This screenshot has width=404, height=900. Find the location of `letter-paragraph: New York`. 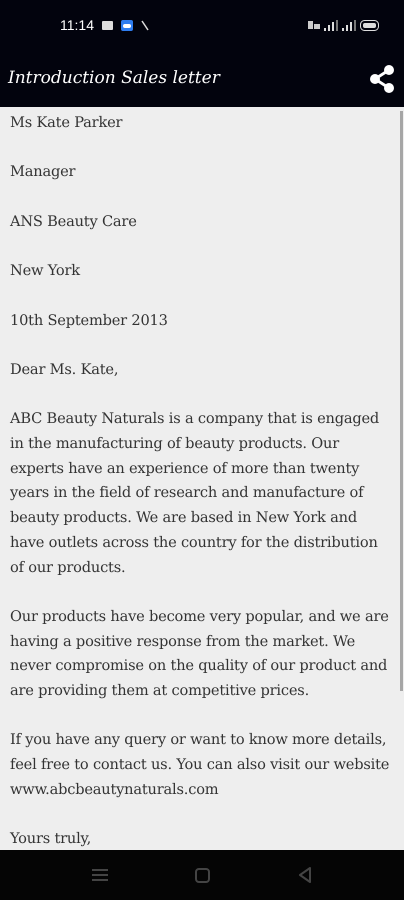

letter-paragraph: New York is located at coordinates (46, 271).